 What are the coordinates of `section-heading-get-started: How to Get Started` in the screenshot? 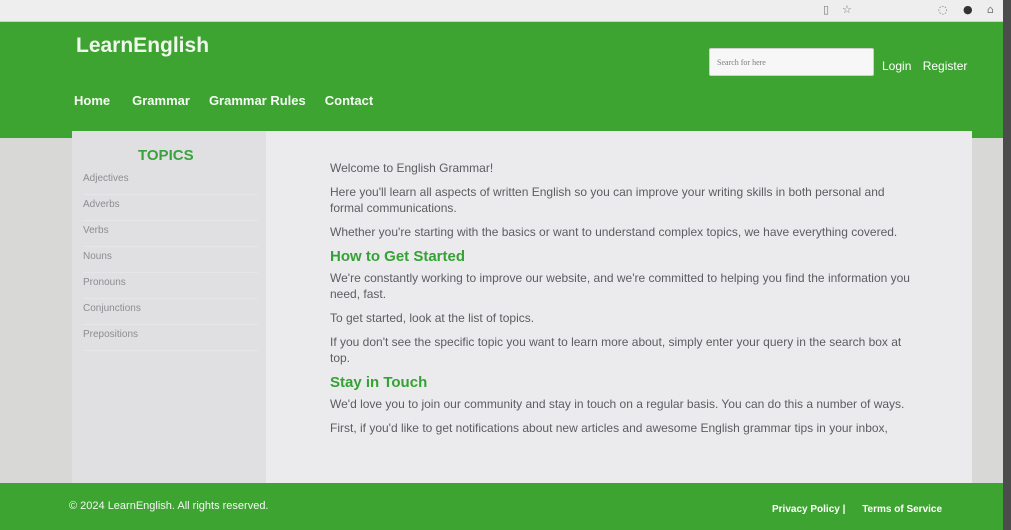 It's located at (398, 256).